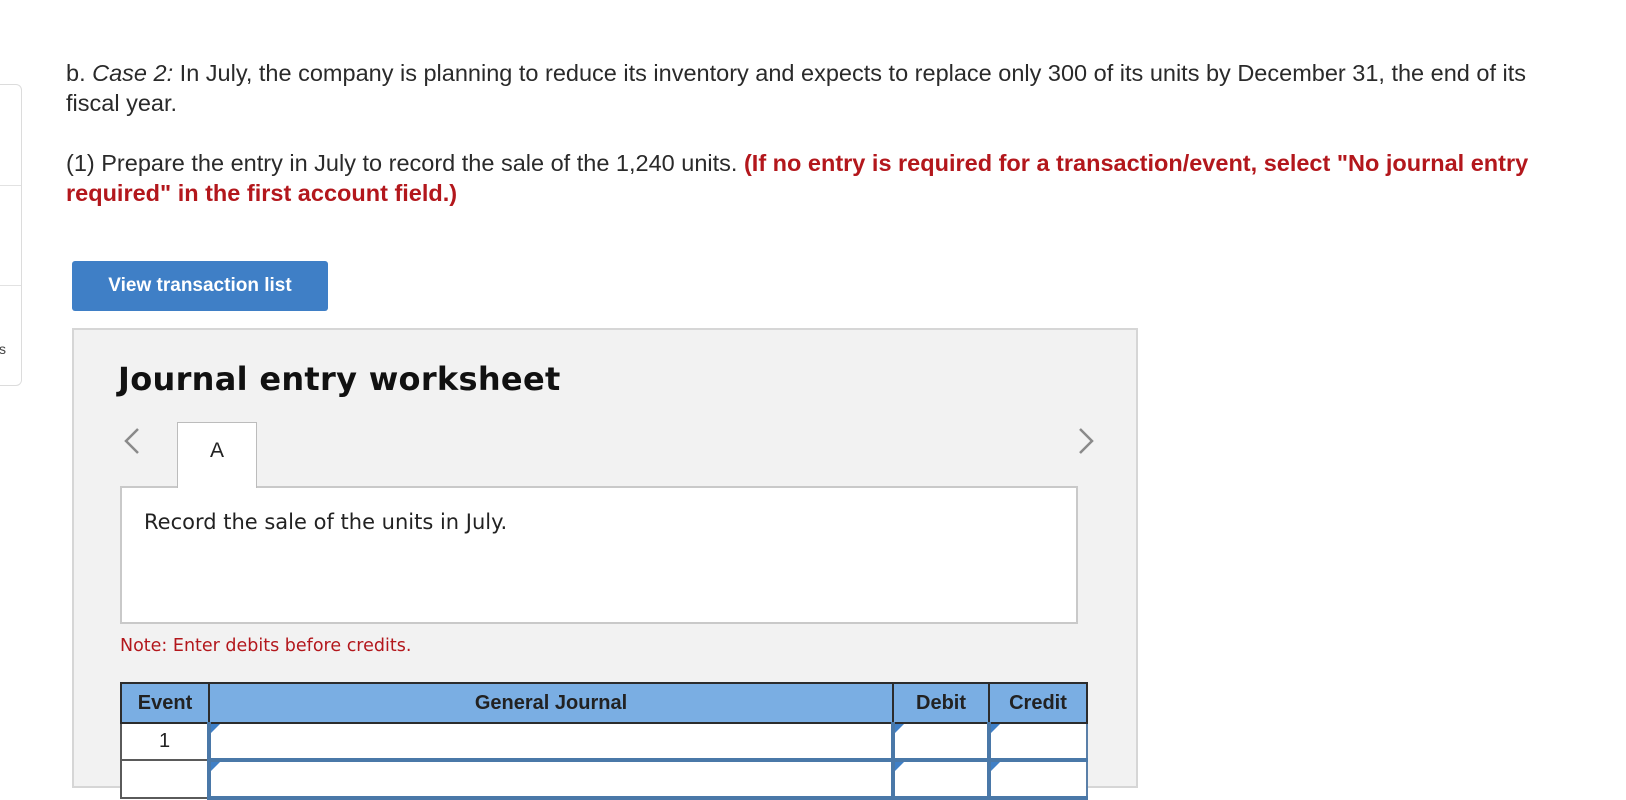 The image size is (1626, 800). Describe the element at coordinates (133, 441) in the screenshot. I see `previous-arrow-icon` at that location.